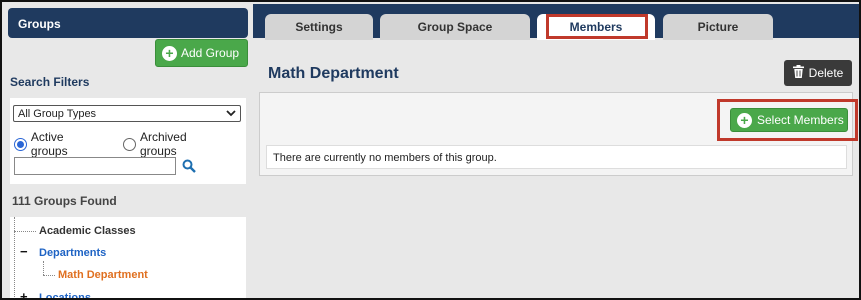 This screenshot has height=300, width=861. Describe the element at coordinates (718, 27) in the screenshot. I see `tab-picture: Picture` at that location.